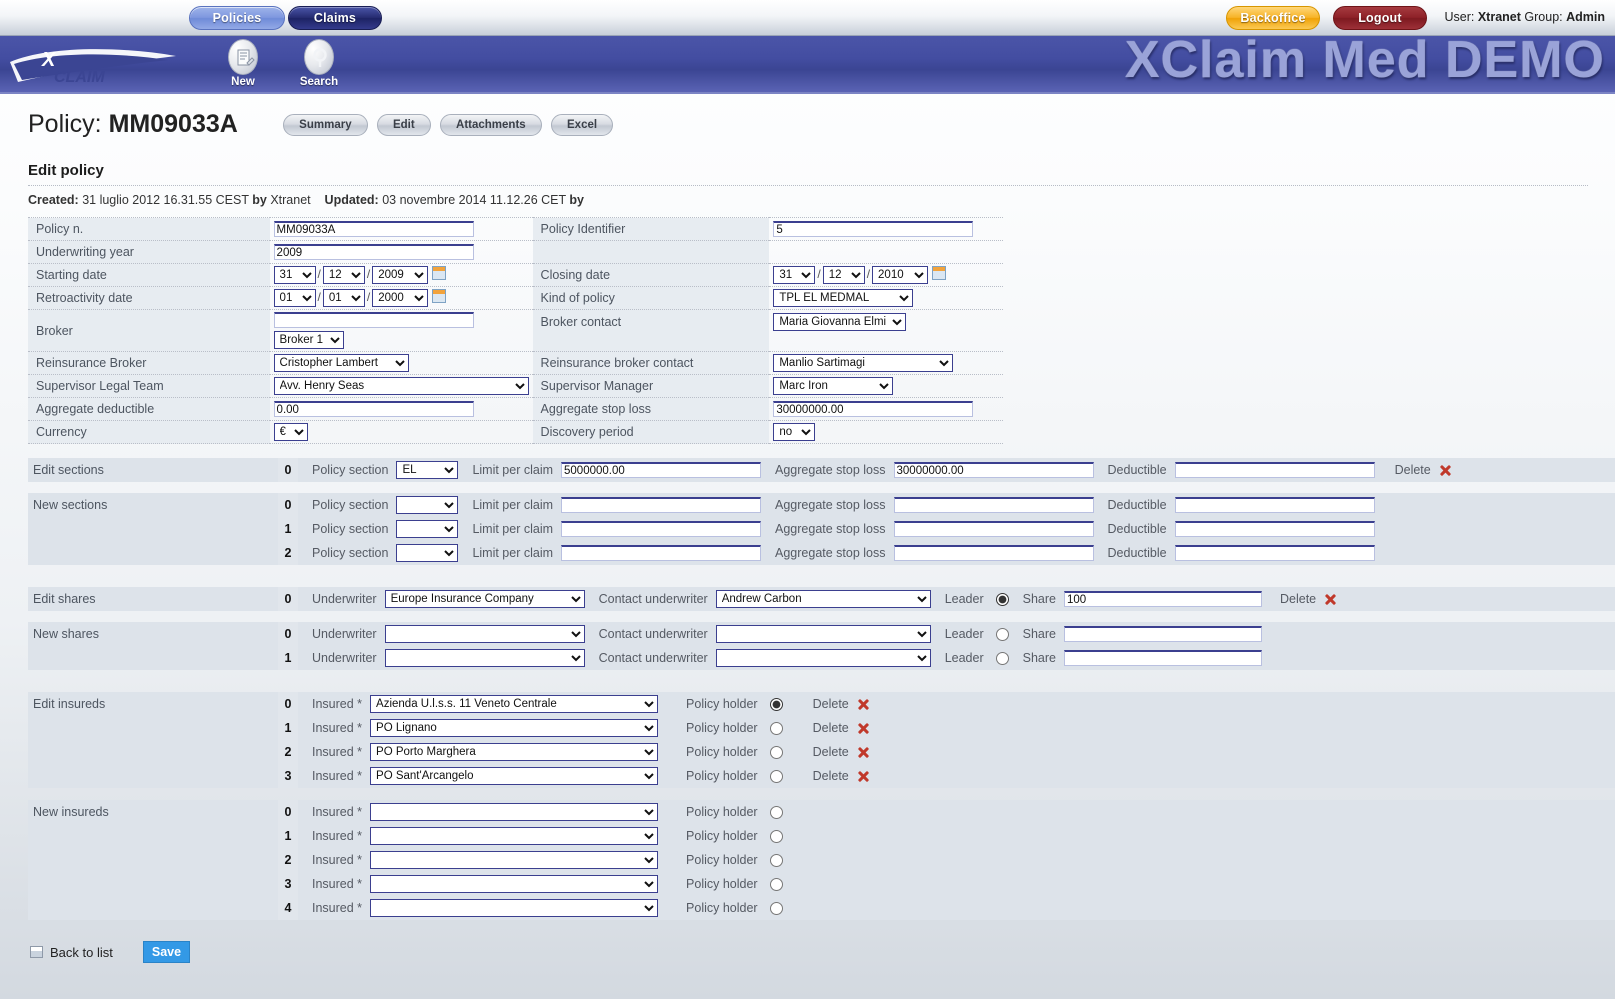 The height and width of the screenshot is (999, 1615). Describe the element at coordinates (993, 529) in the screenshot. I see `new-section-1-stoploss` at that location.